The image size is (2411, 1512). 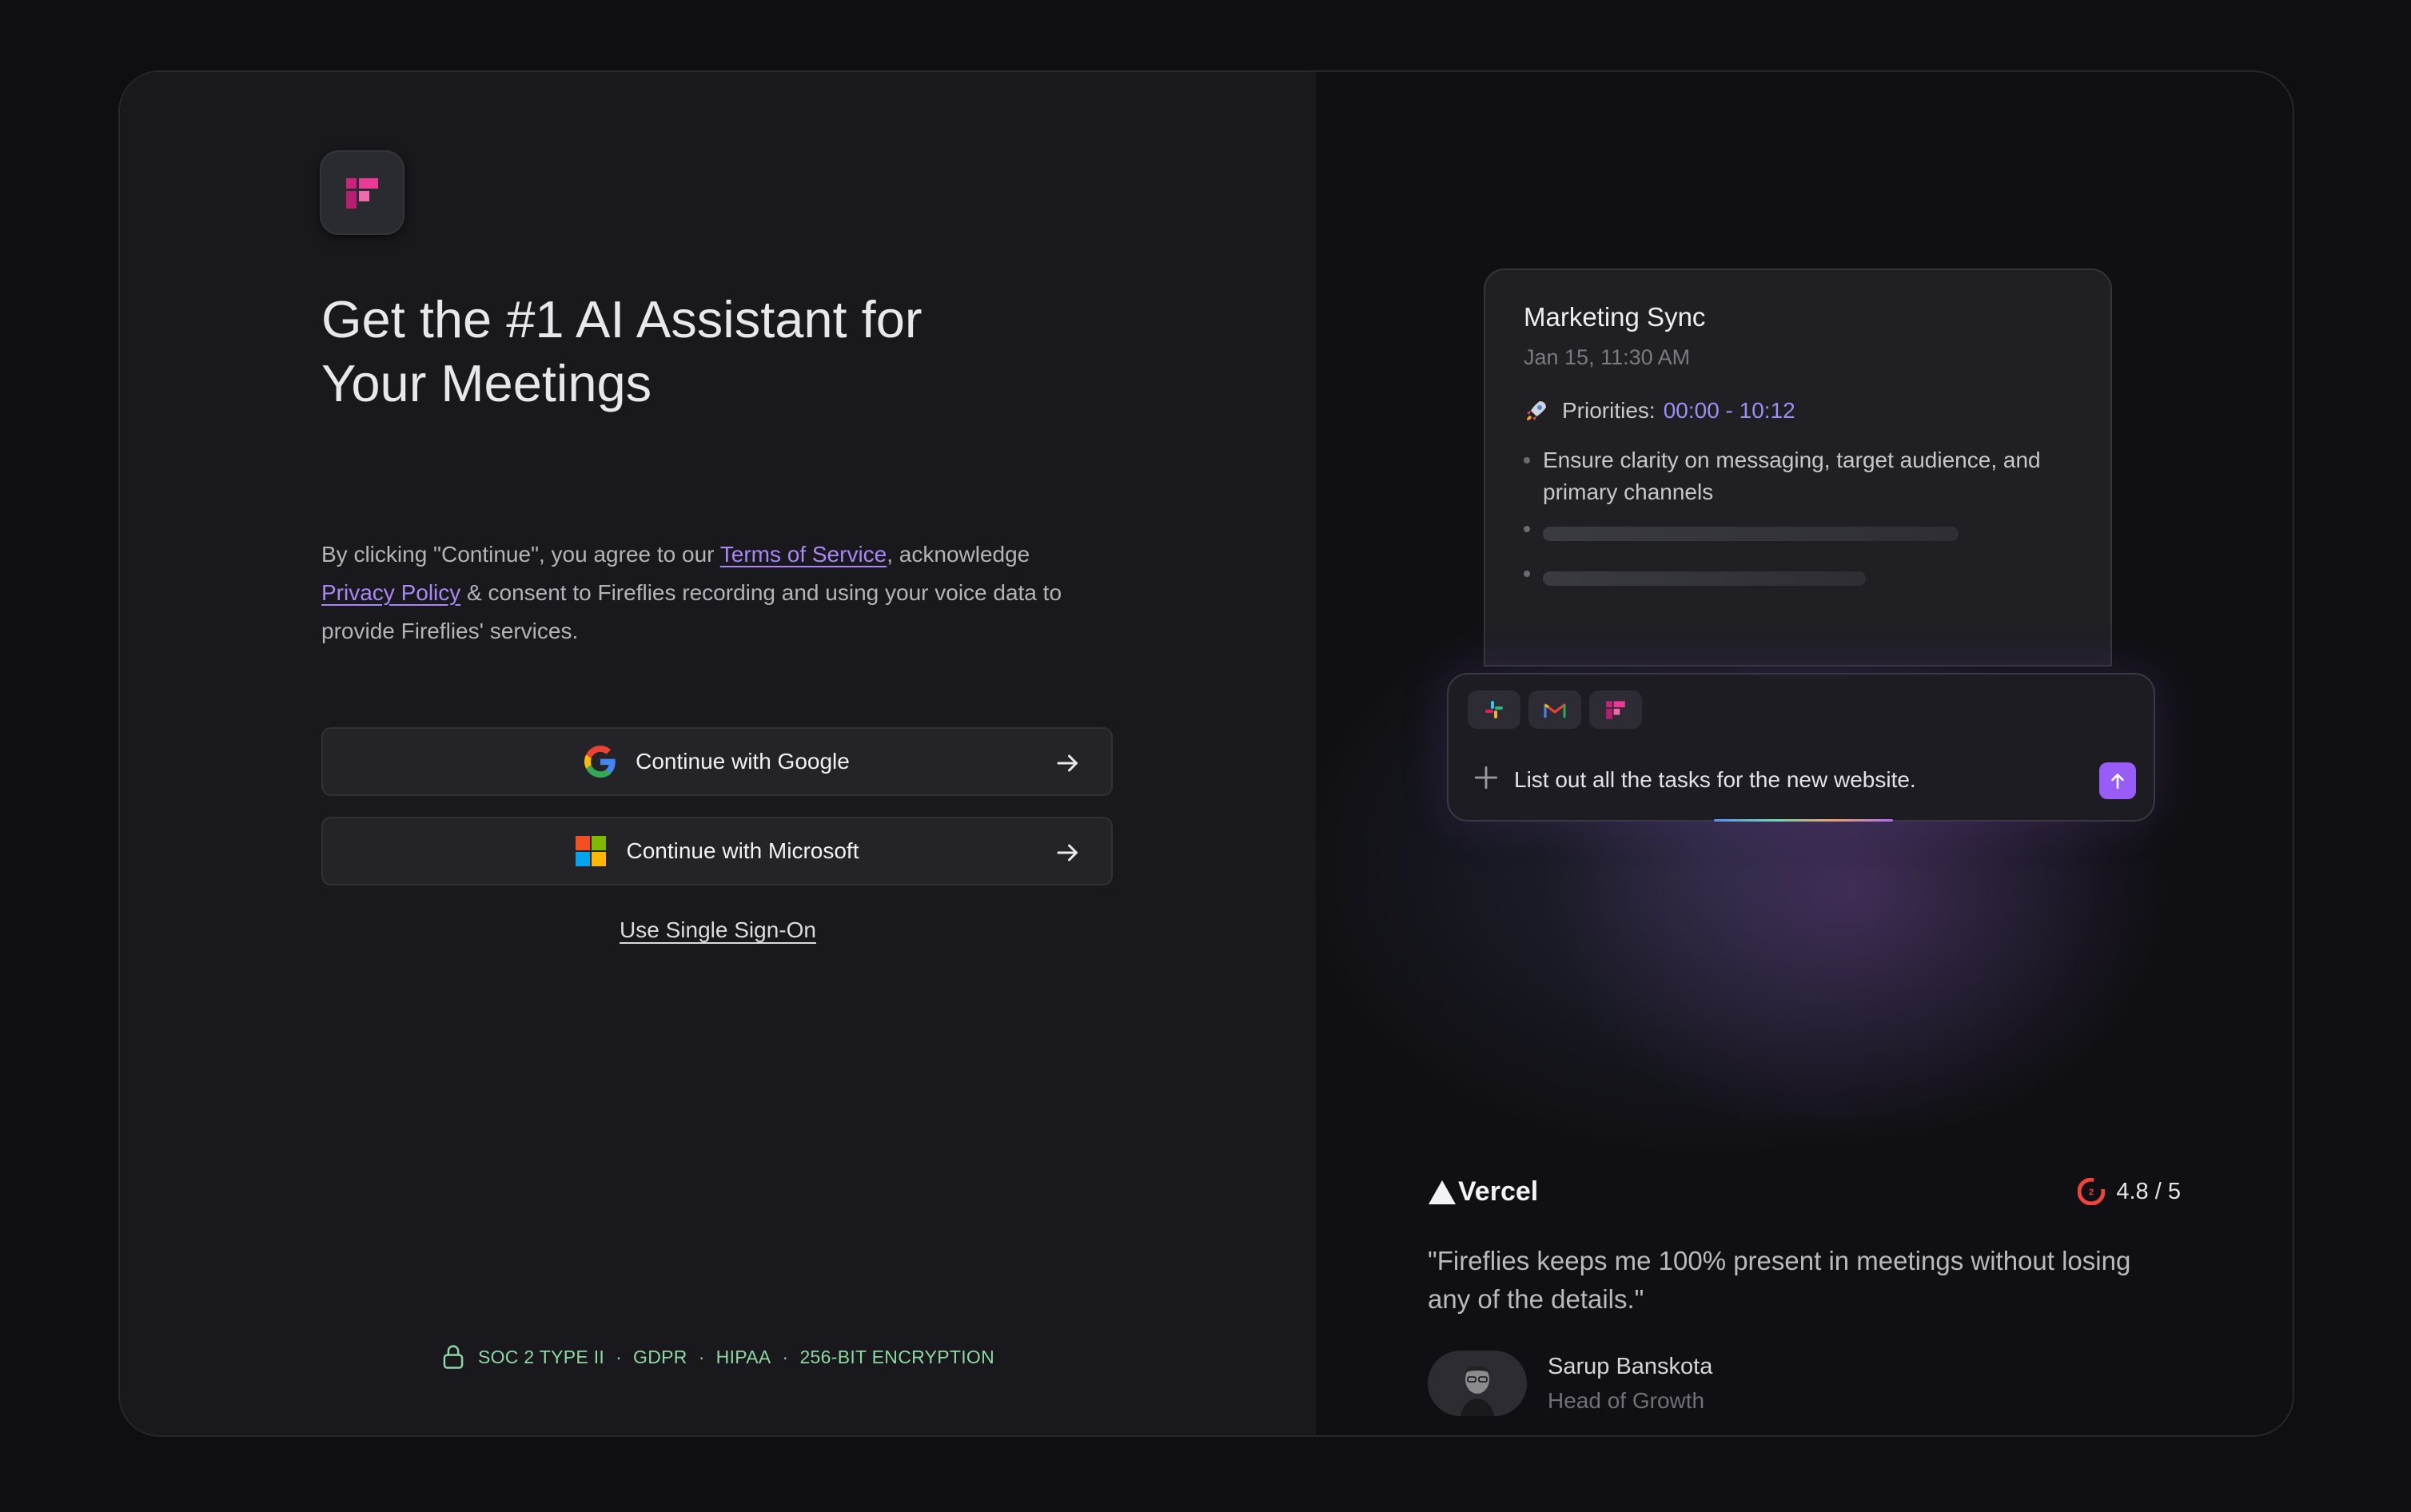 What do you see at coordinates (1607, 357) in the screenshot?
I see `meeting-date: Jan 15, 11:30 AM` at bounding box center [1607, 357].